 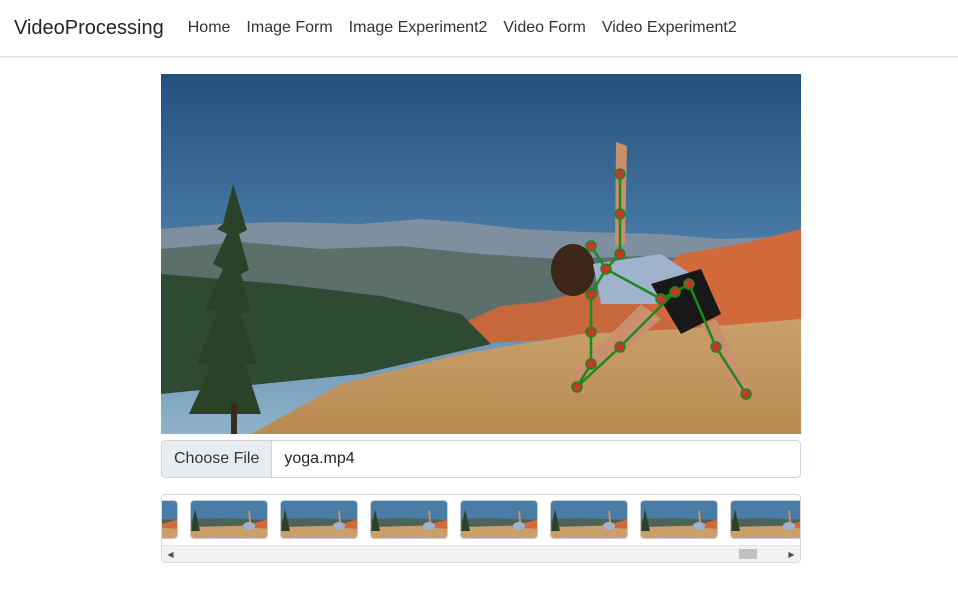 I want to click on nav-link-image-form: Image Form, so click(x=289, y=28).